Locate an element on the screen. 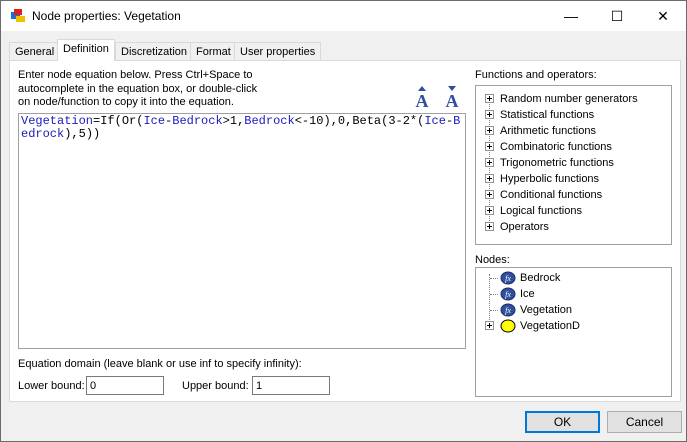 The height and width of the screenshot is (442, 687). equation-token: <-10),0,Beta(3-2*( is located at coordinates (359, 121).